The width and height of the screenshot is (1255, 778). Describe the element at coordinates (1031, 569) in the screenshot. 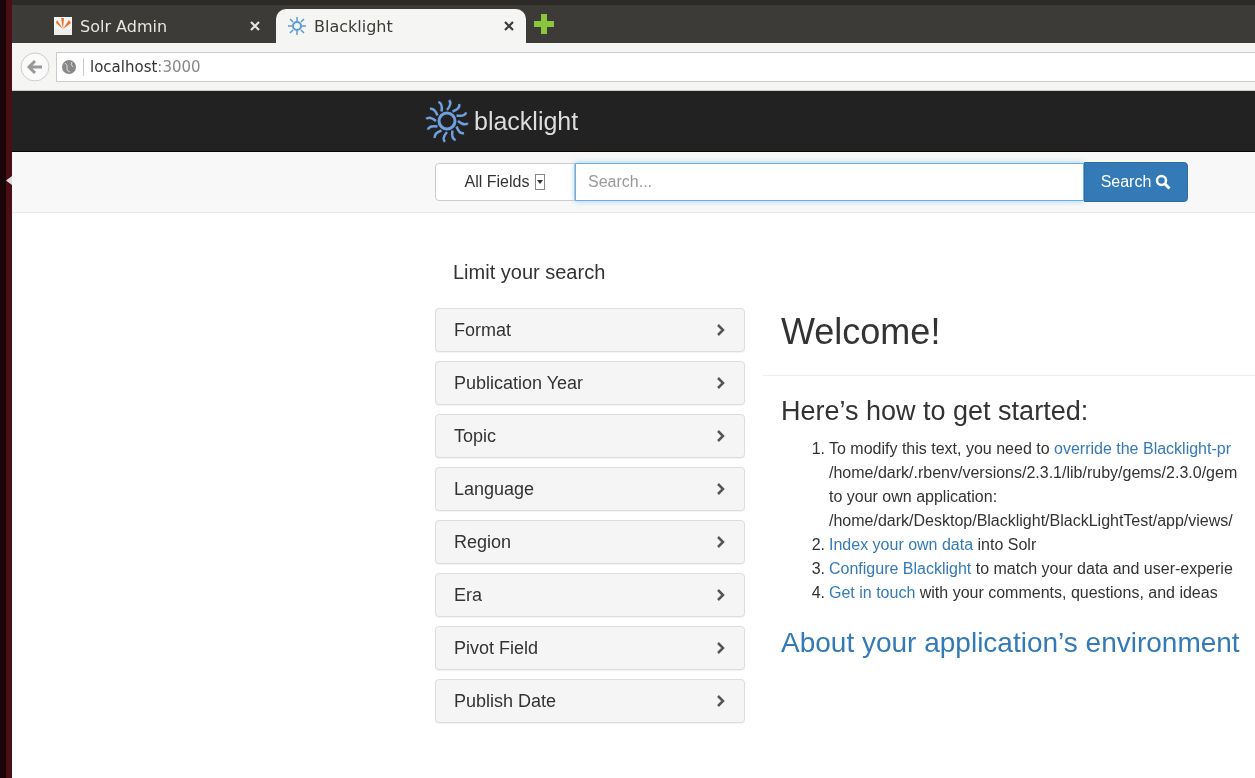

I see `step-text: Configure Blacklight to match your data and user-experie` at that location.